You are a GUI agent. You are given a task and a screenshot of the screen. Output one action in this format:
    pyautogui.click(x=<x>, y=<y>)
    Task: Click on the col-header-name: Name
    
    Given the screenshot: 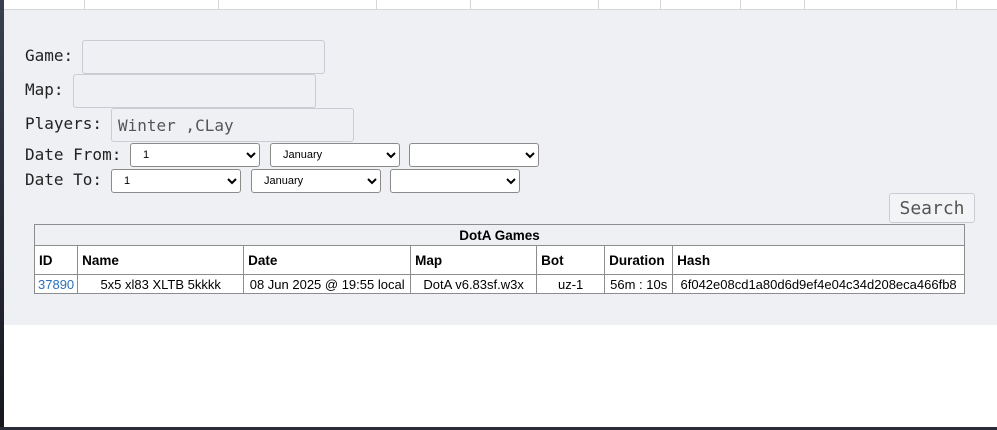 What is the action you would take?
    pyautogui.click(x=161, y=260)
    